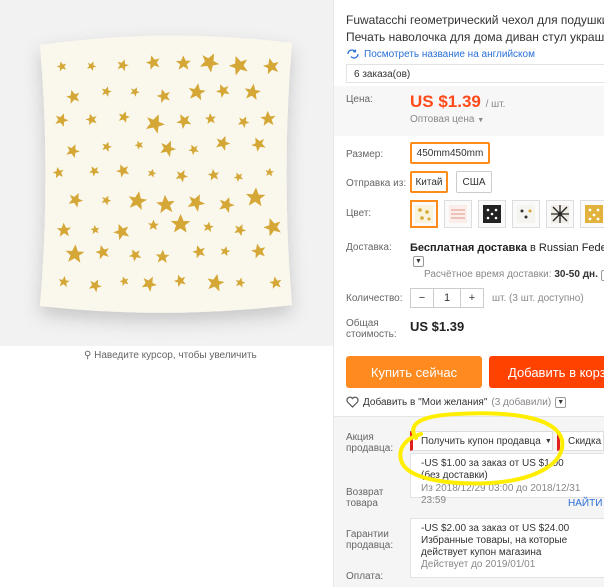  I want to click on translate-title-link: Посмотреть название на английском, so click(440, 54).